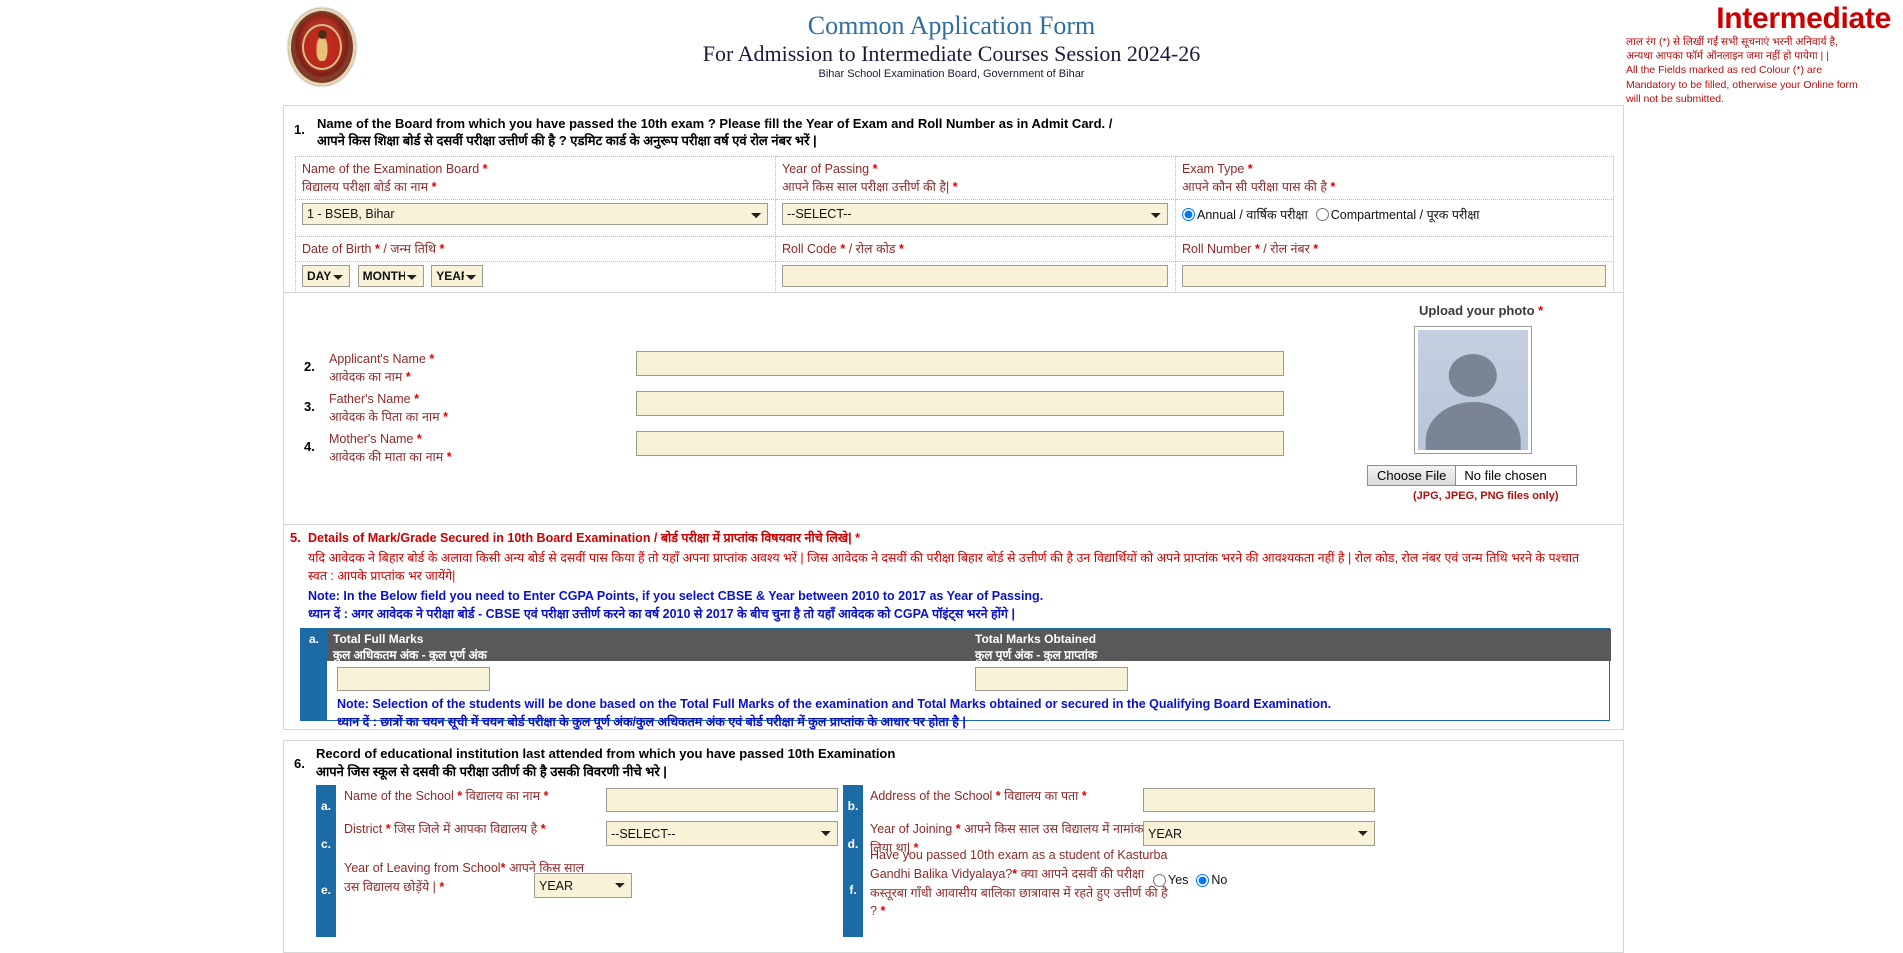 This screenshot has height=953, width=1903. What do you see at coordinates (960, 403) in the screenshot?
I see `father-name-input` at bounding box center [960, 403].